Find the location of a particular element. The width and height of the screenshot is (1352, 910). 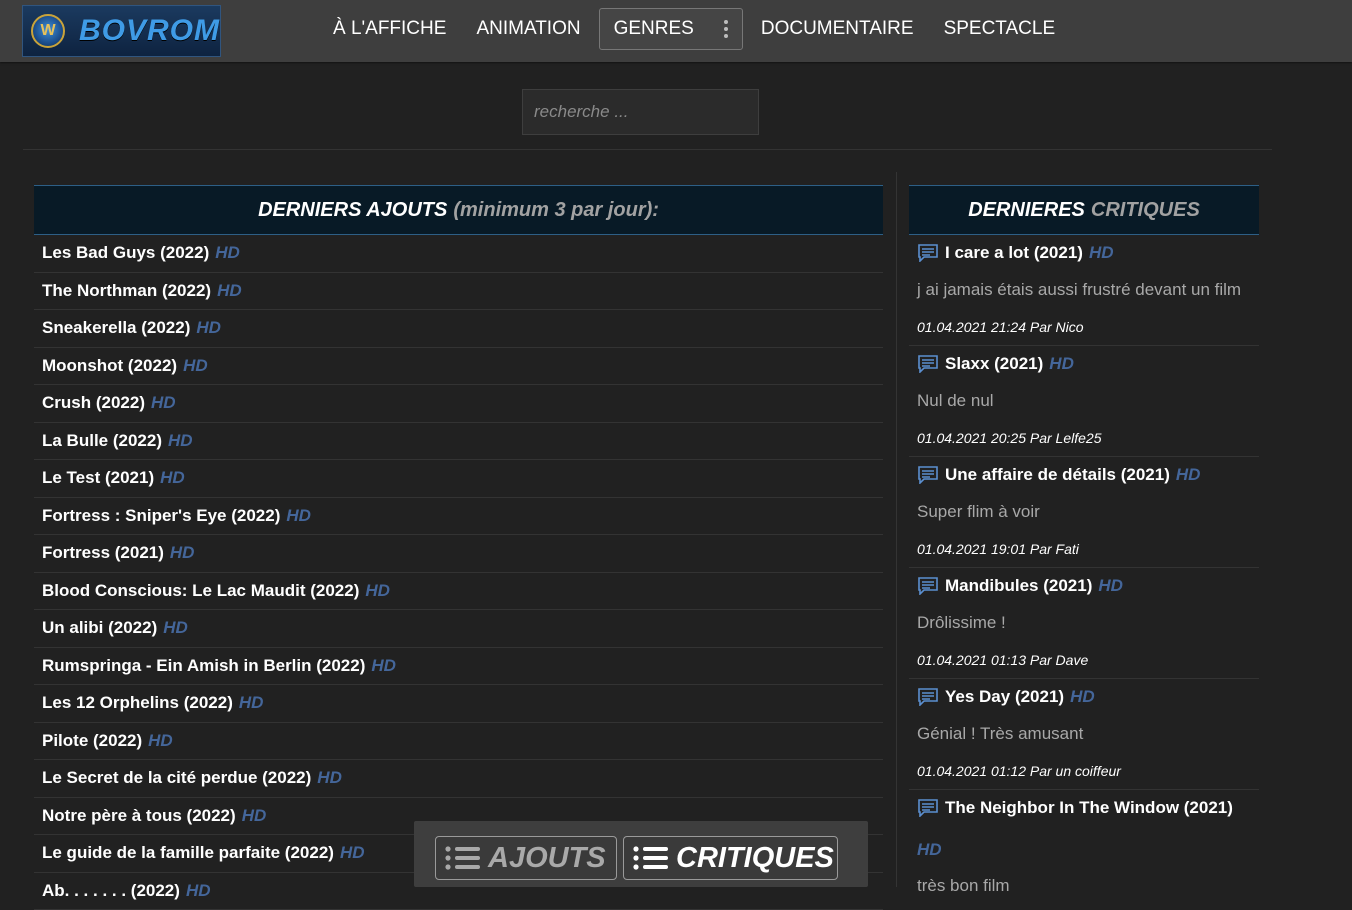

review-meta: 01.04.2021 01:13 Par Dave is located at coordinates (1002, 660).